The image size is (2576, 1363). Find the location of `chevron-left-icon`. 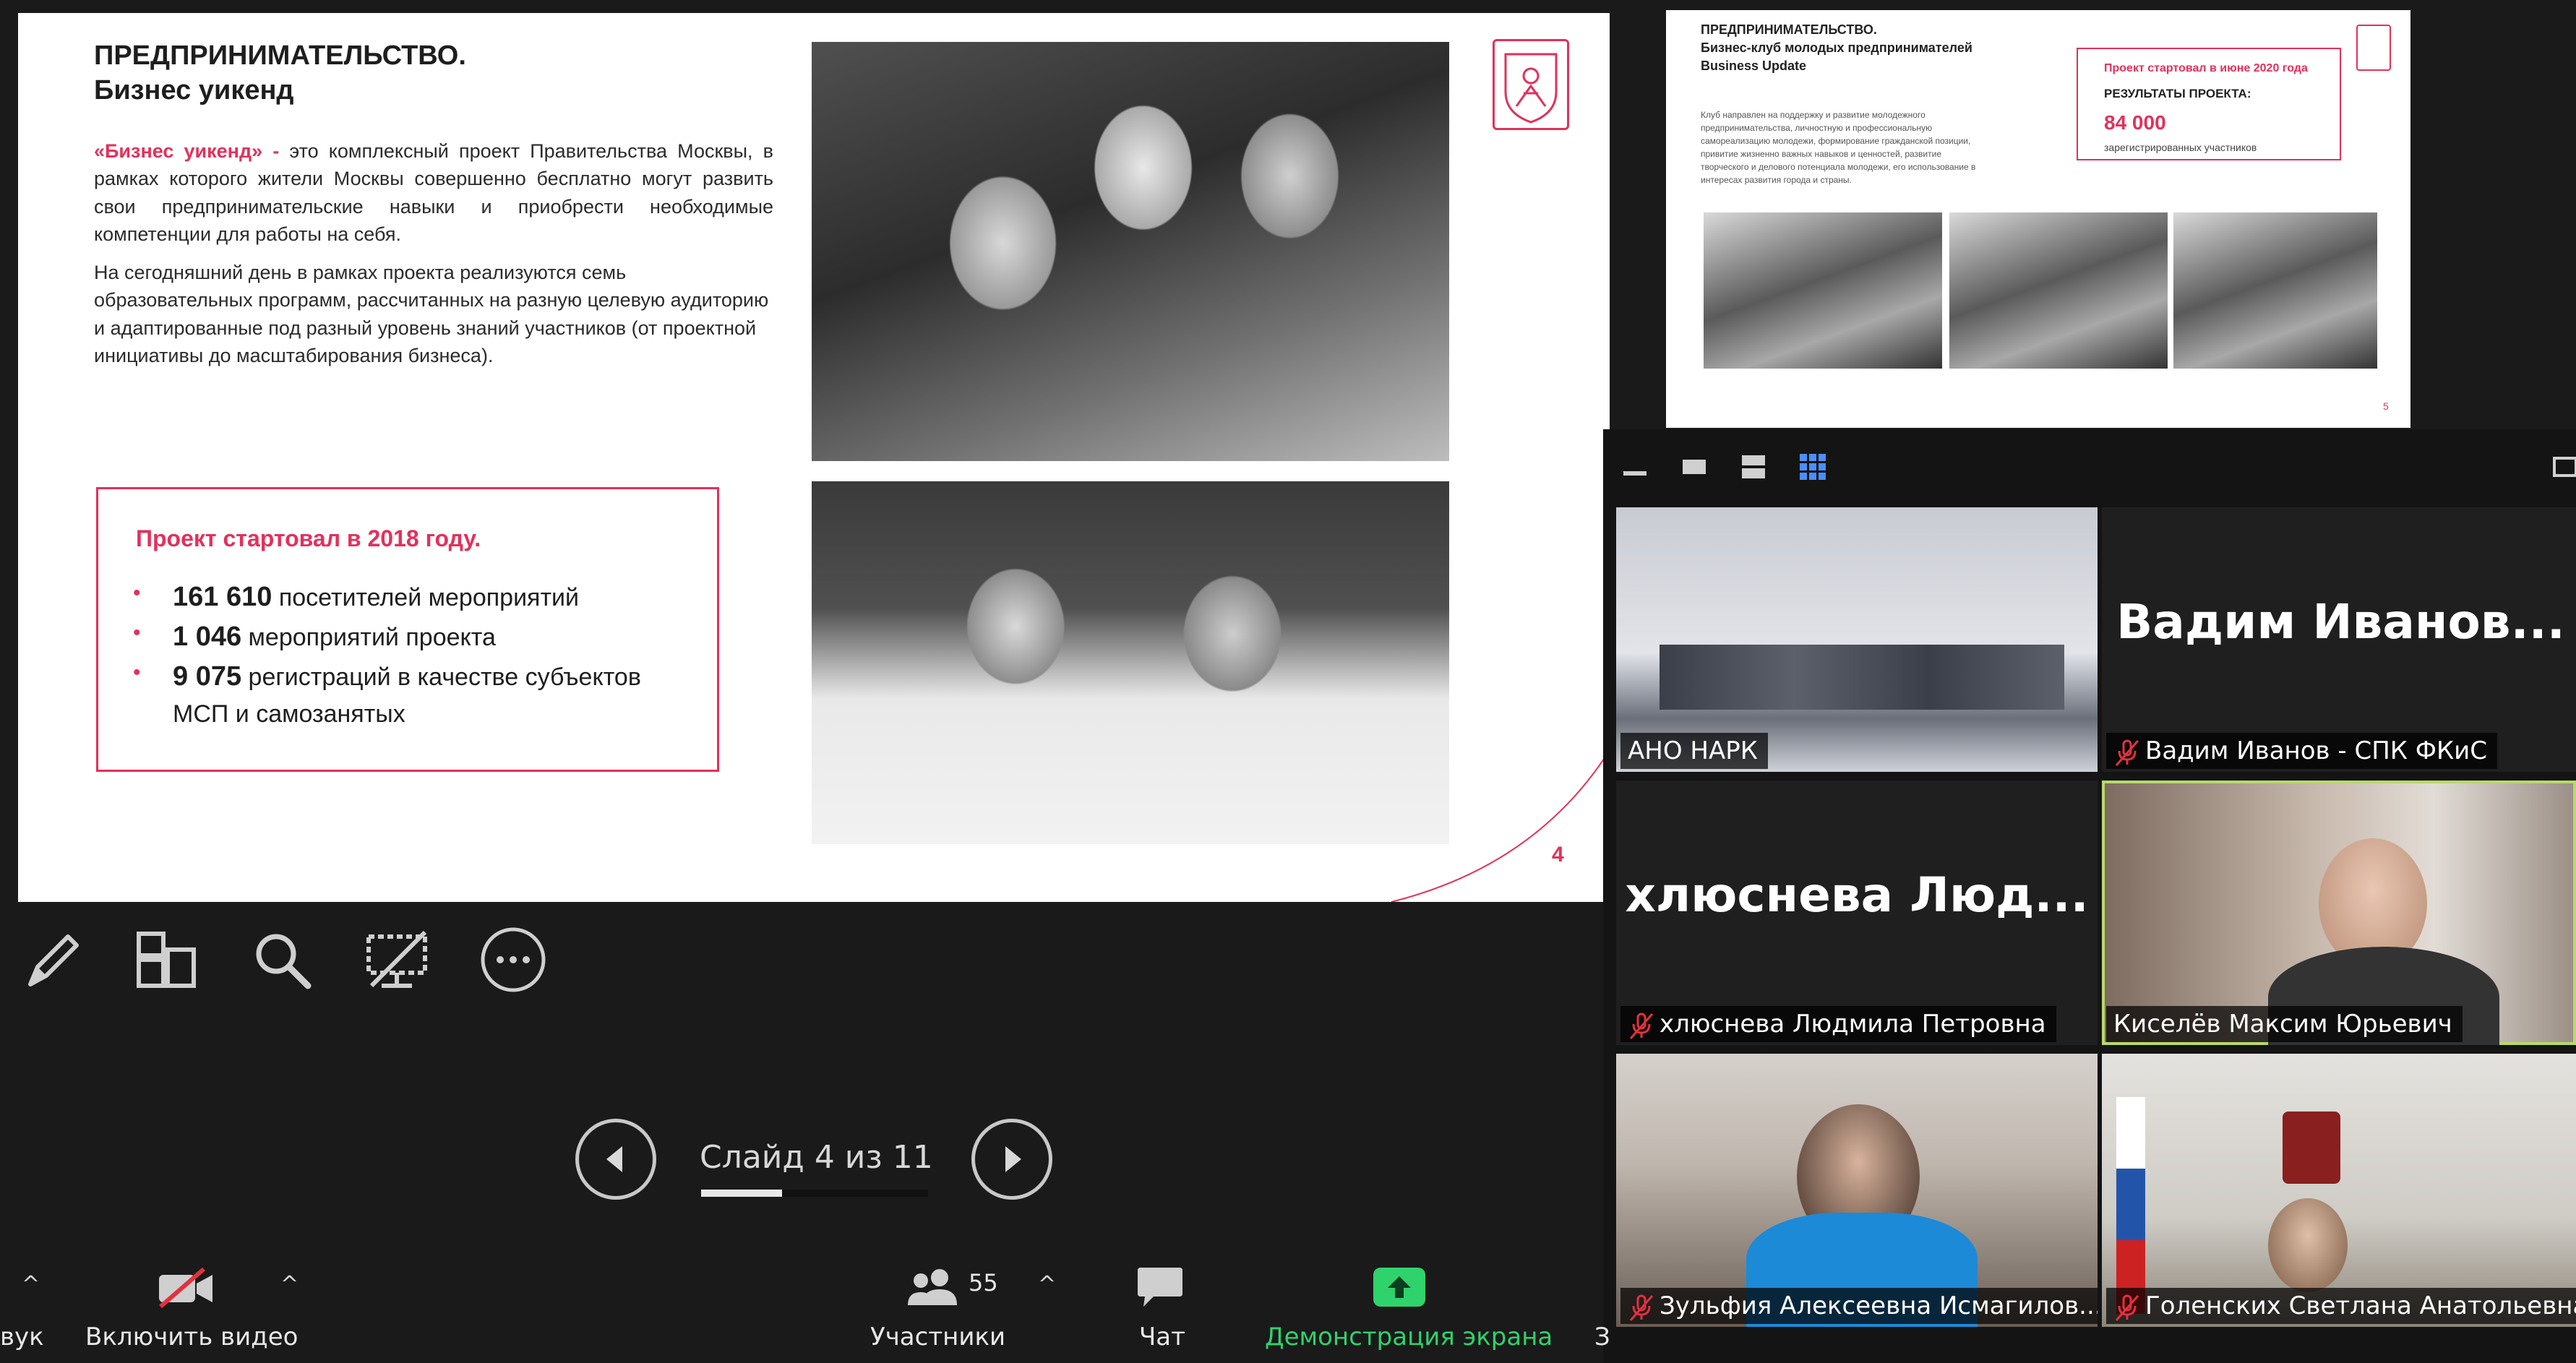

chevron-left-icon is located at coordinates (614, 1159).